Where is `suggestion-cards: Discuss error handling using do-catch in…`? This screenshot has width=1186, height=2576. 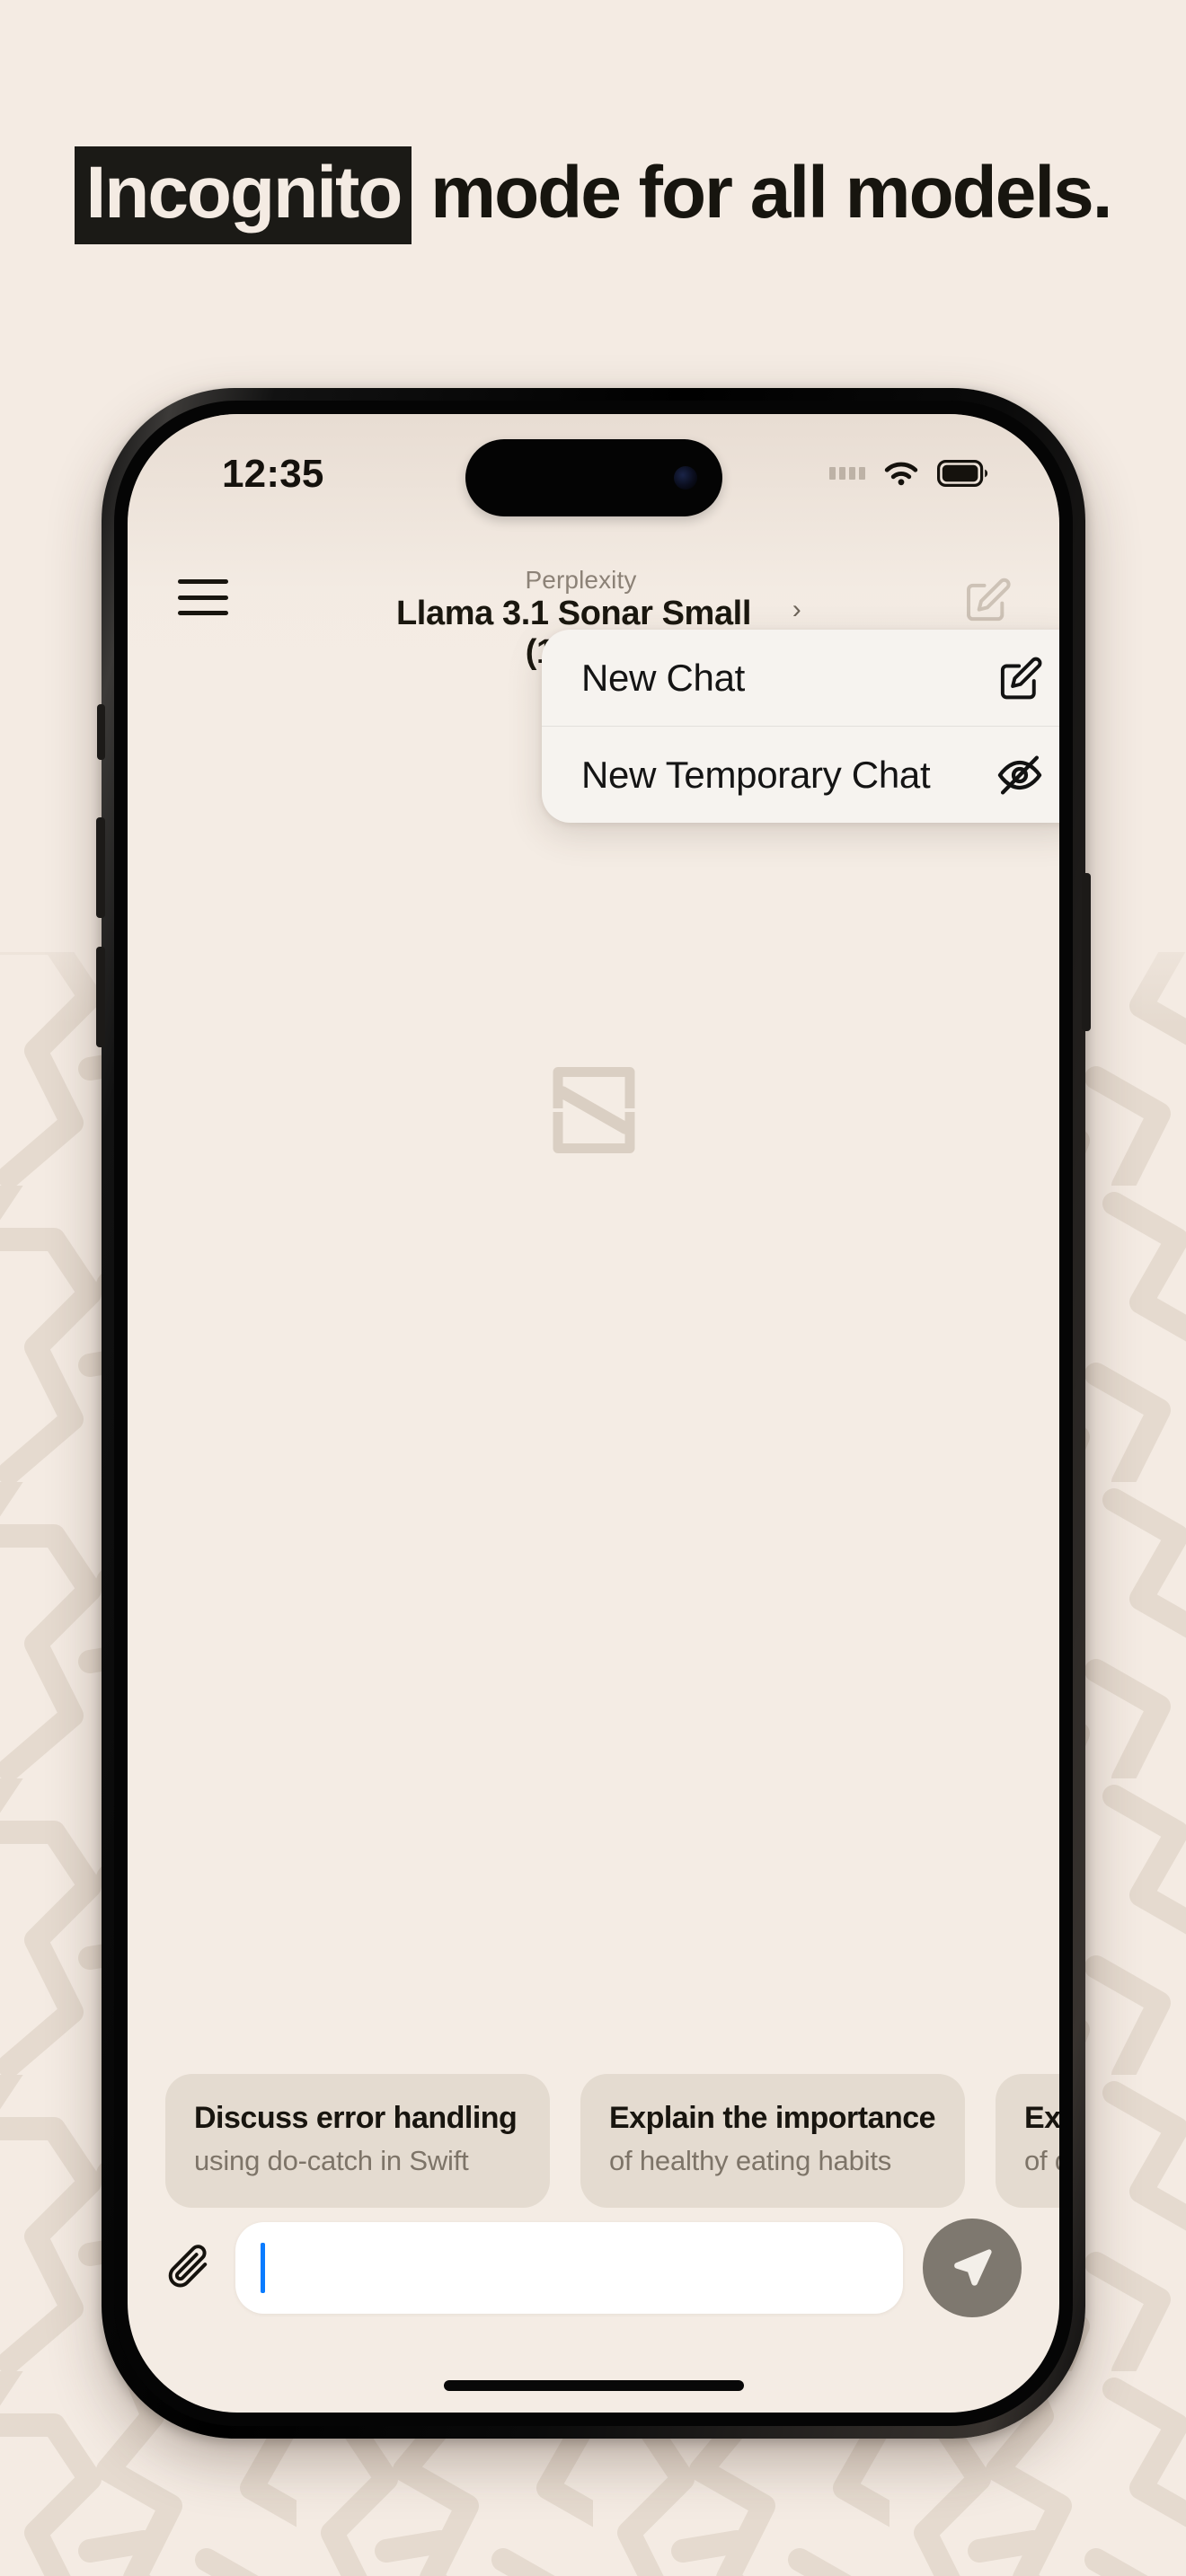 suggestion-cards: Discuss error handling using do-catch in… is located at coordinates (593, 2141).